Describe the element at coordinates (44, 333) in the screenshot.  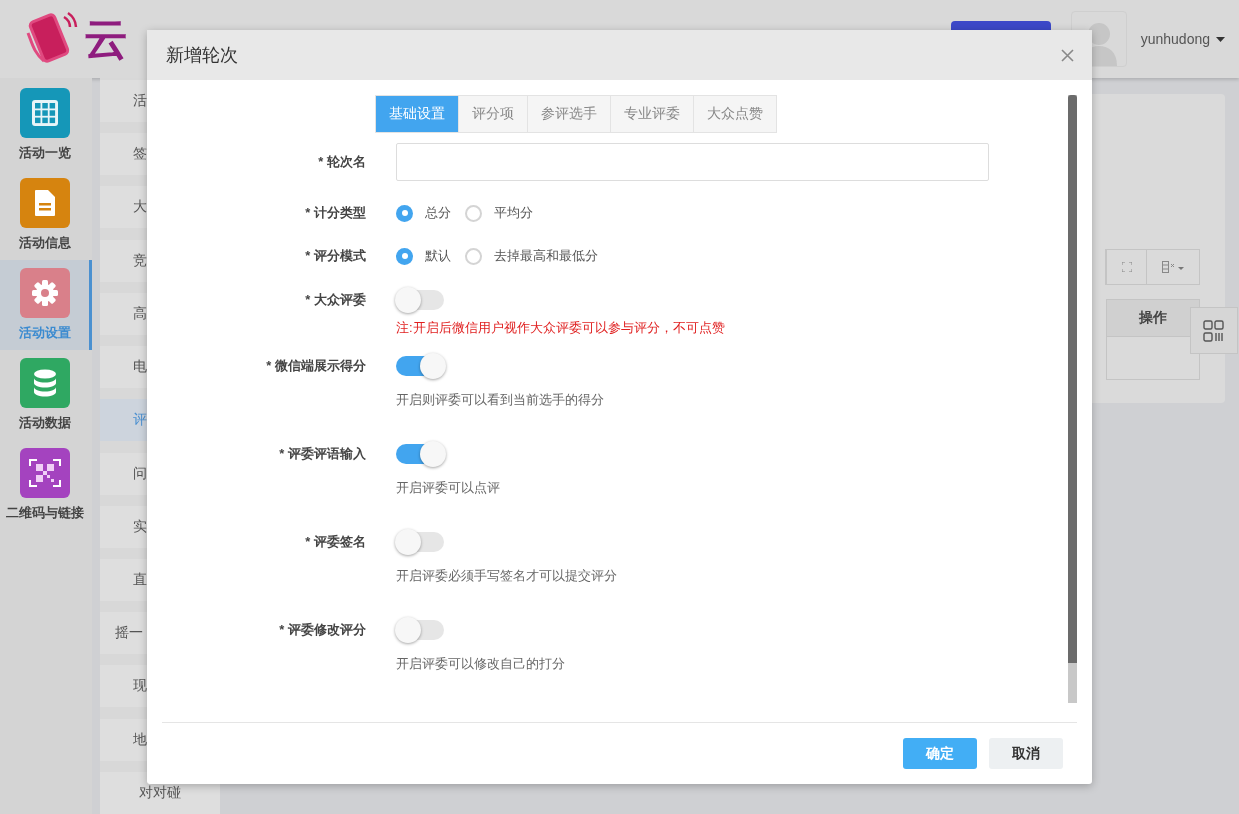
I see `nav-label: 活动设置` at that location.